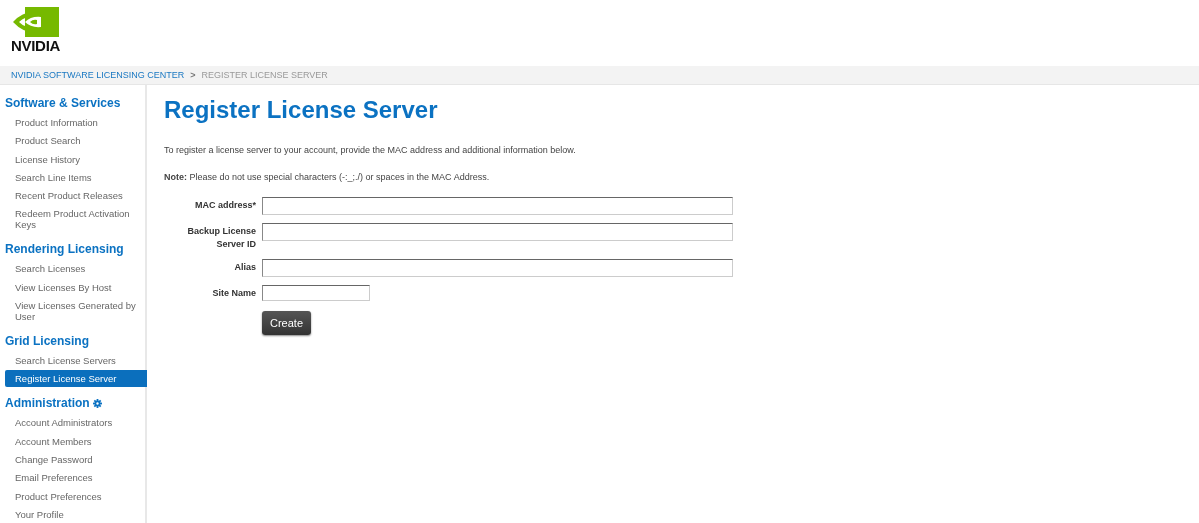 Image resolution: width=1199 pixels, height=523 pixels. What do you see at coordinates (75, 496) in the screenshot?
I see `sidebar-item: Product Preferences` at bounding box center [75, 496].